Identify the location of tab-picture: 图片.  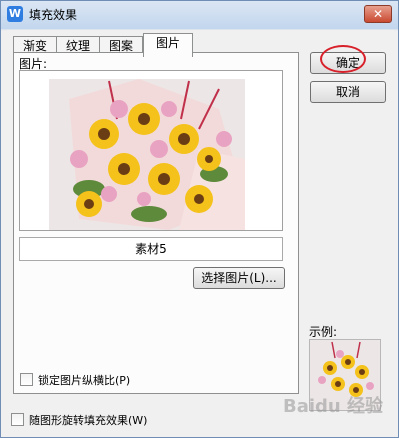
(168, 45).